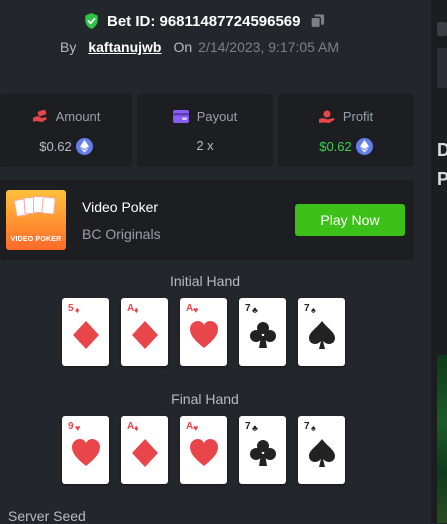 This screenshot has height=524, width=447. Describe the element at coordinates (71, 308) in the screenshot. I see `card-rank: 5` at that location.